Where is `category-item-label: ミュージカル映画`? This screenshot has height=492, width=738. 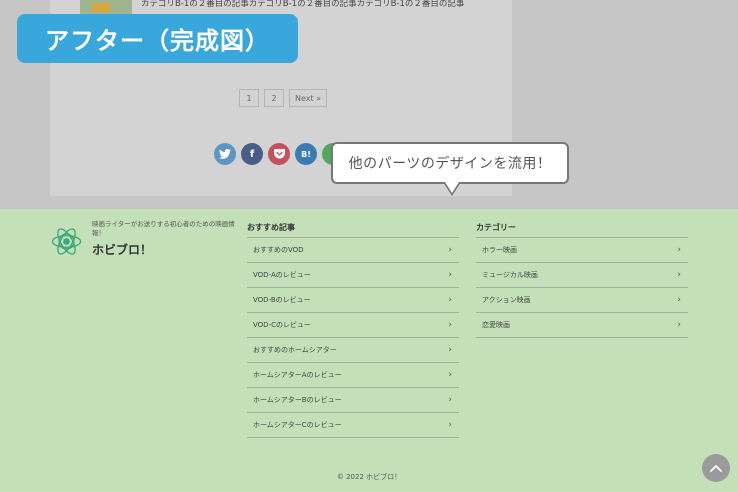 category-item-label: ミュージカル映画 is located at coordinates (510, 275).